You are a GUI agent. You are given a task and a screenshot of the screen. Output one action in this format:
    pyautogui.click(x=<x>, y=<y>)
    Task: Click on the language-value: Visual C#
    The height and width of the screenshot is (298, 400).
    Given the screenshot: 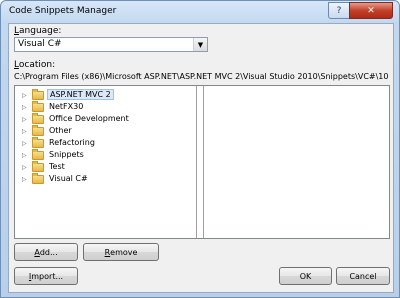 What is the action you would take?
    pyautogui.click(x=40, y=44)
    